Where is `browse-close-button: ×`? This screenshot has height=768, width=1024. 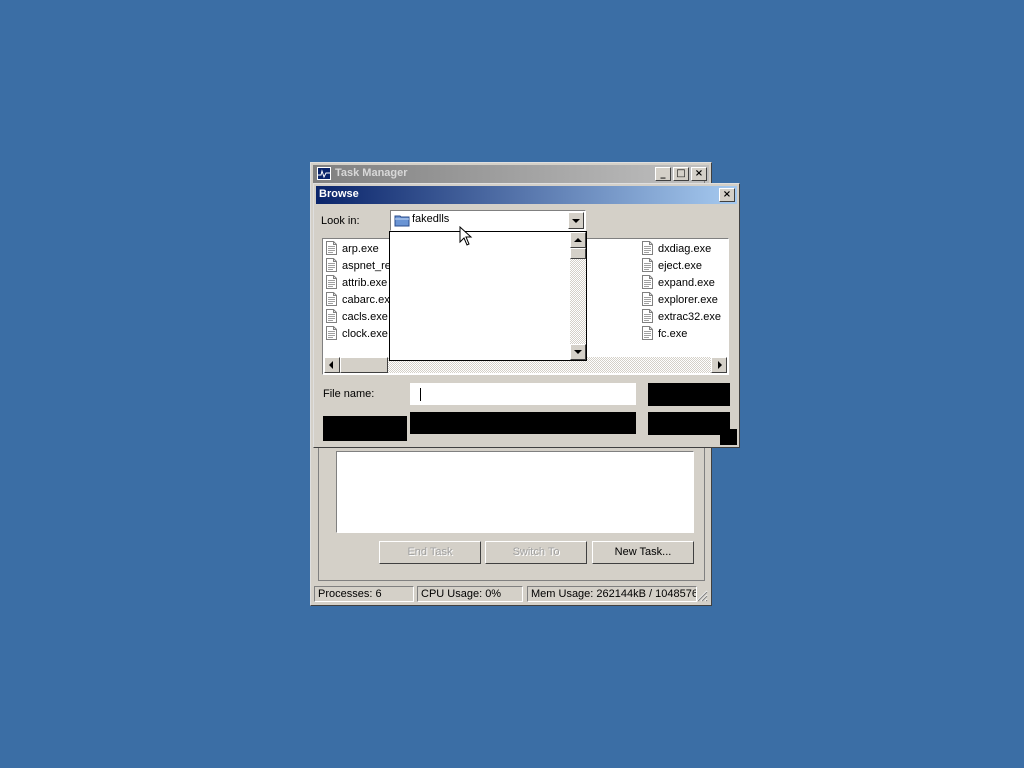
browse-close-button: × is located at coordinates (727, 195).